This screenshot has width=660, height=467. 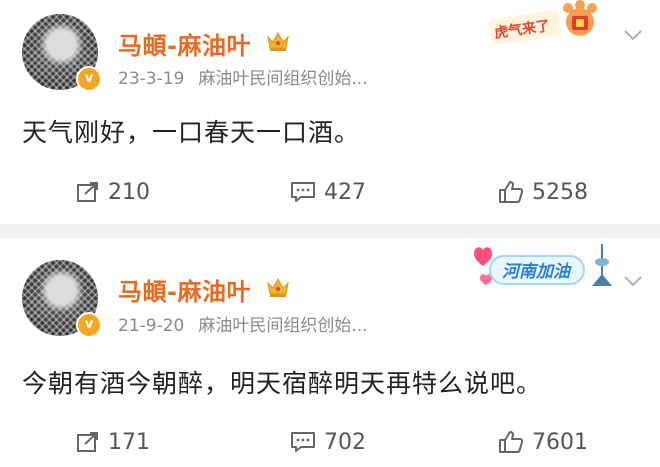 I want to click on like-button: 5258, so click(x=543, y=192).